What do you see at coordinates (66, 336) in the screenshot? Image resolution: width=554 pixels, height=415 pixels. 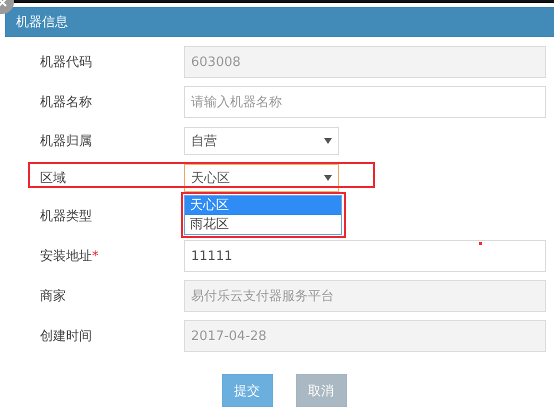 I see `field-label: 创建时间` at bounding box center [66, 336].